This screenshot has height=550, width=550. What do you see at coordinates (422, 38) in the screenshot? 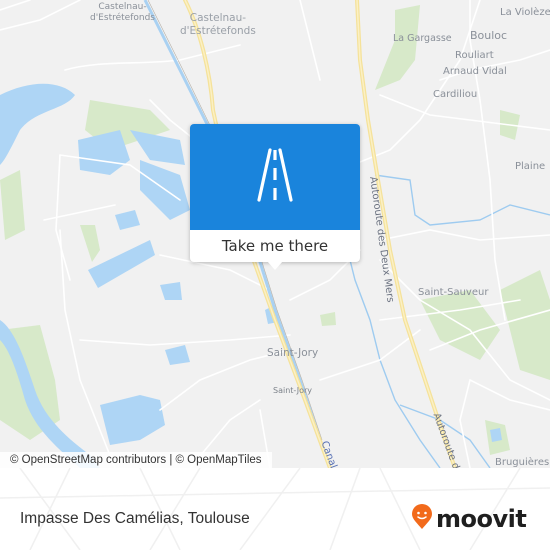
I see `place-label-la-gargasse: La Gargasse` at bounding box center [422, 38].